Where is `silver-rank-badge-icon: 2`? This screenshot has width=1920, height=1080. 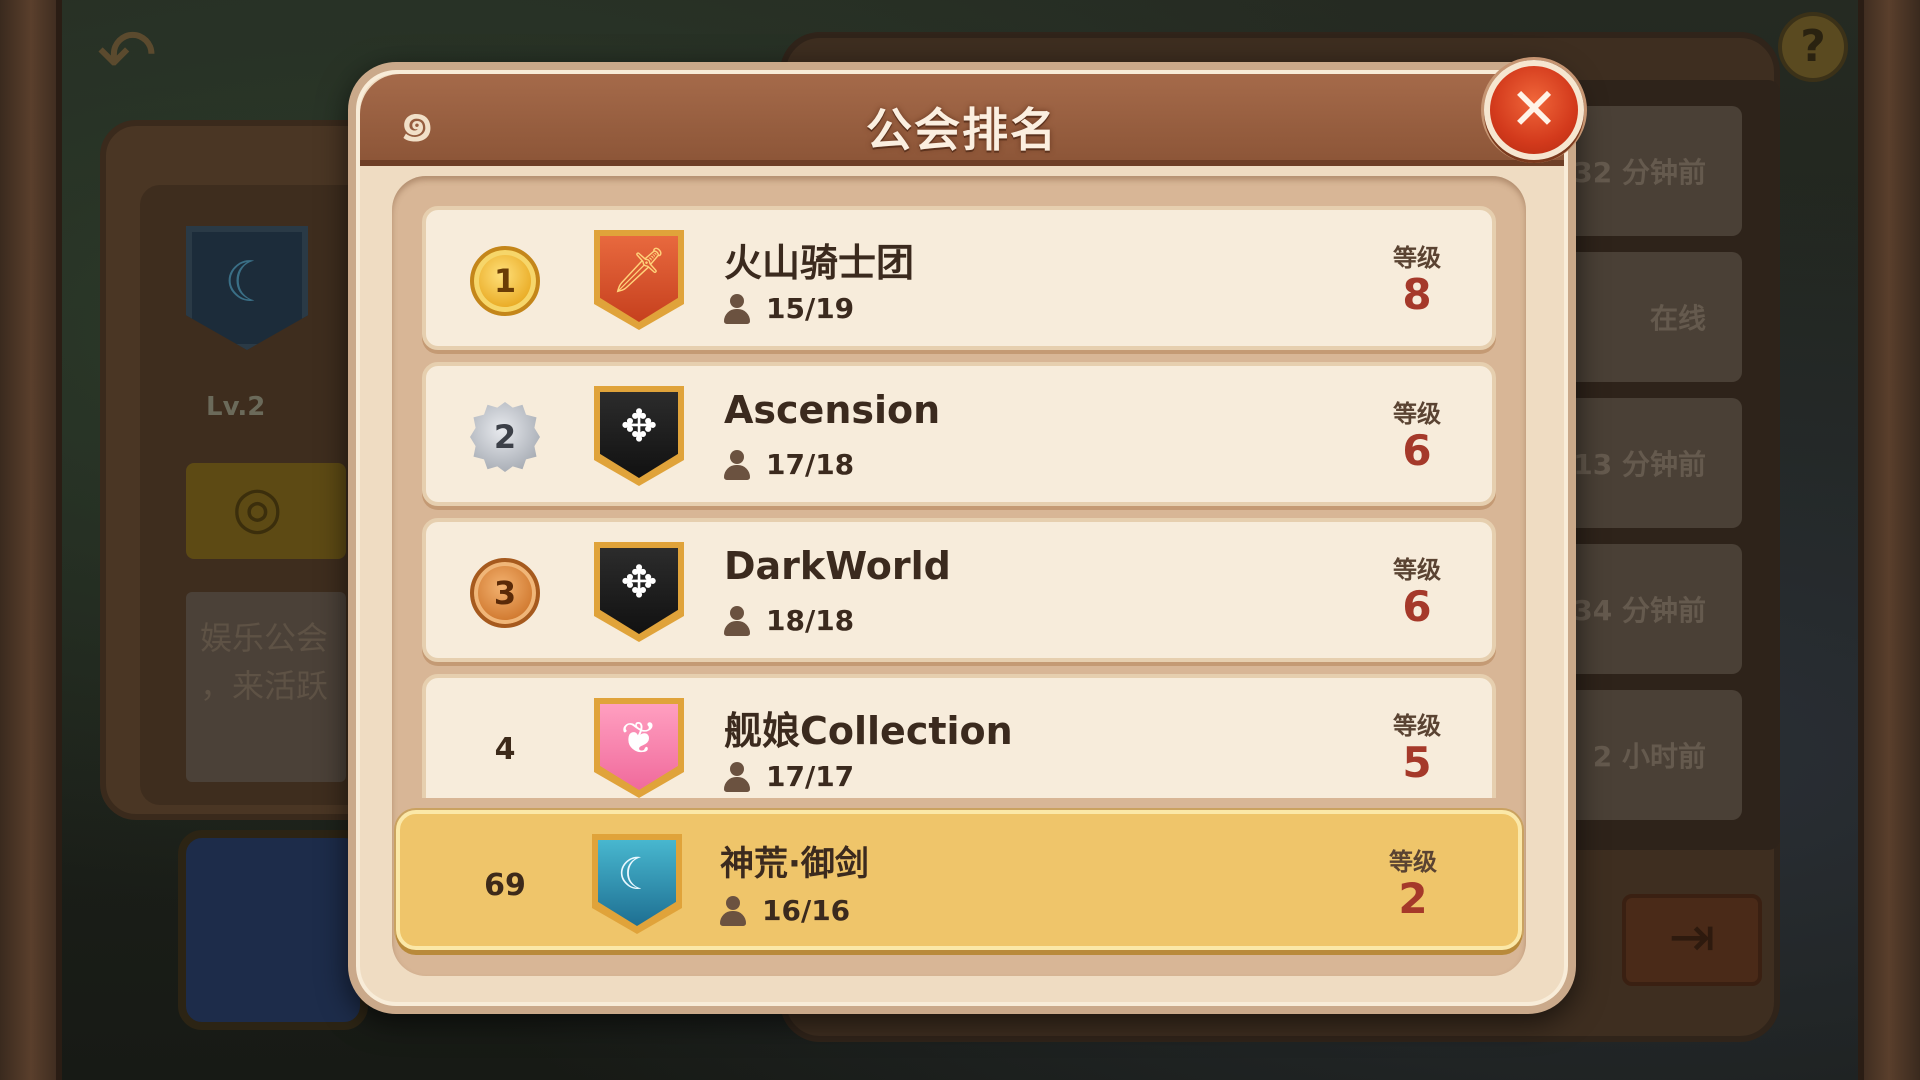 silver-rank-badge-icon: 2 is located at coordinates (505, 437).